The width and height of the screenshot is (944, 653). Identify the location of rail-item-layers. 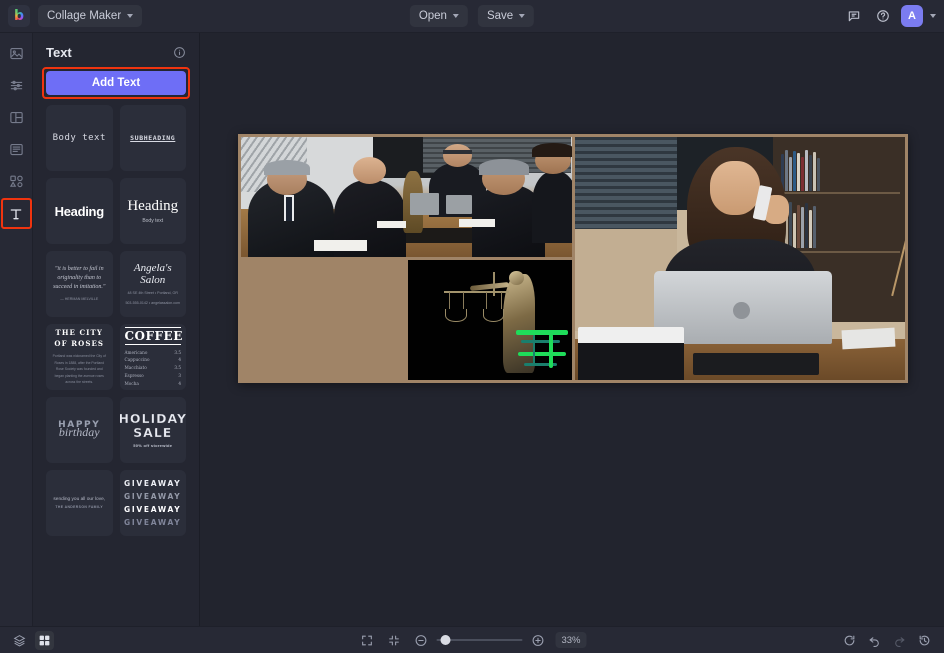
(16, 149).